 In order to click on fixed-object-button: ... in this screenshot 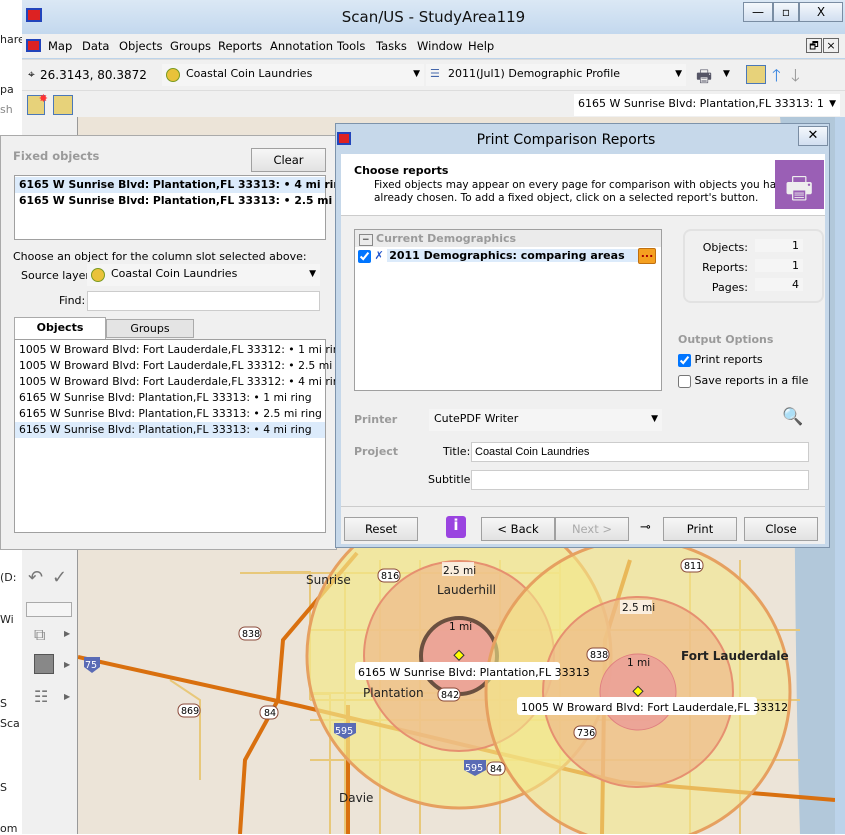, I will do `click(647, 256)`.